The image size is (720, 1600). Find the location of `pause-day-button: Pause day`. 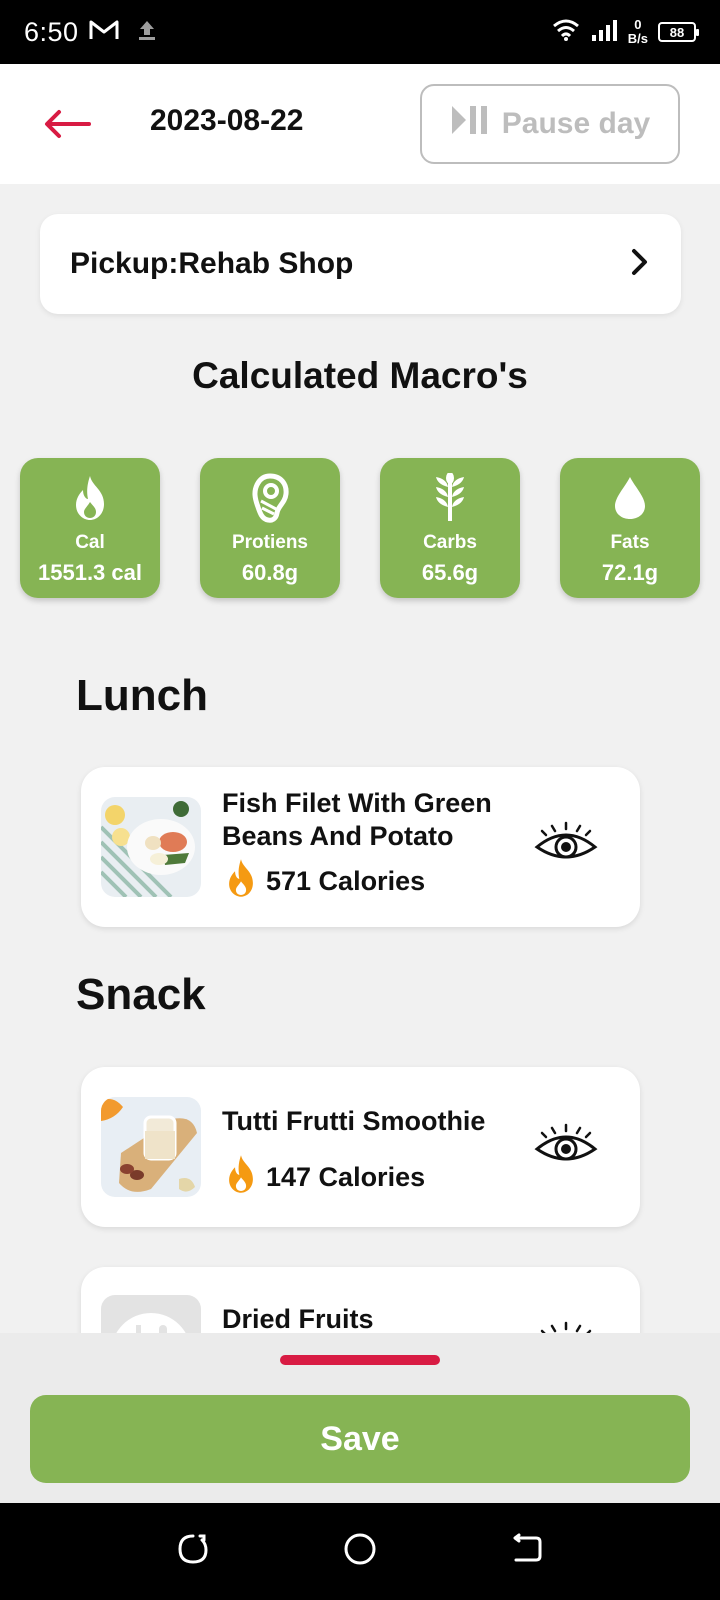

pause-day-button: Pause day is located at coordinates (550, 124).